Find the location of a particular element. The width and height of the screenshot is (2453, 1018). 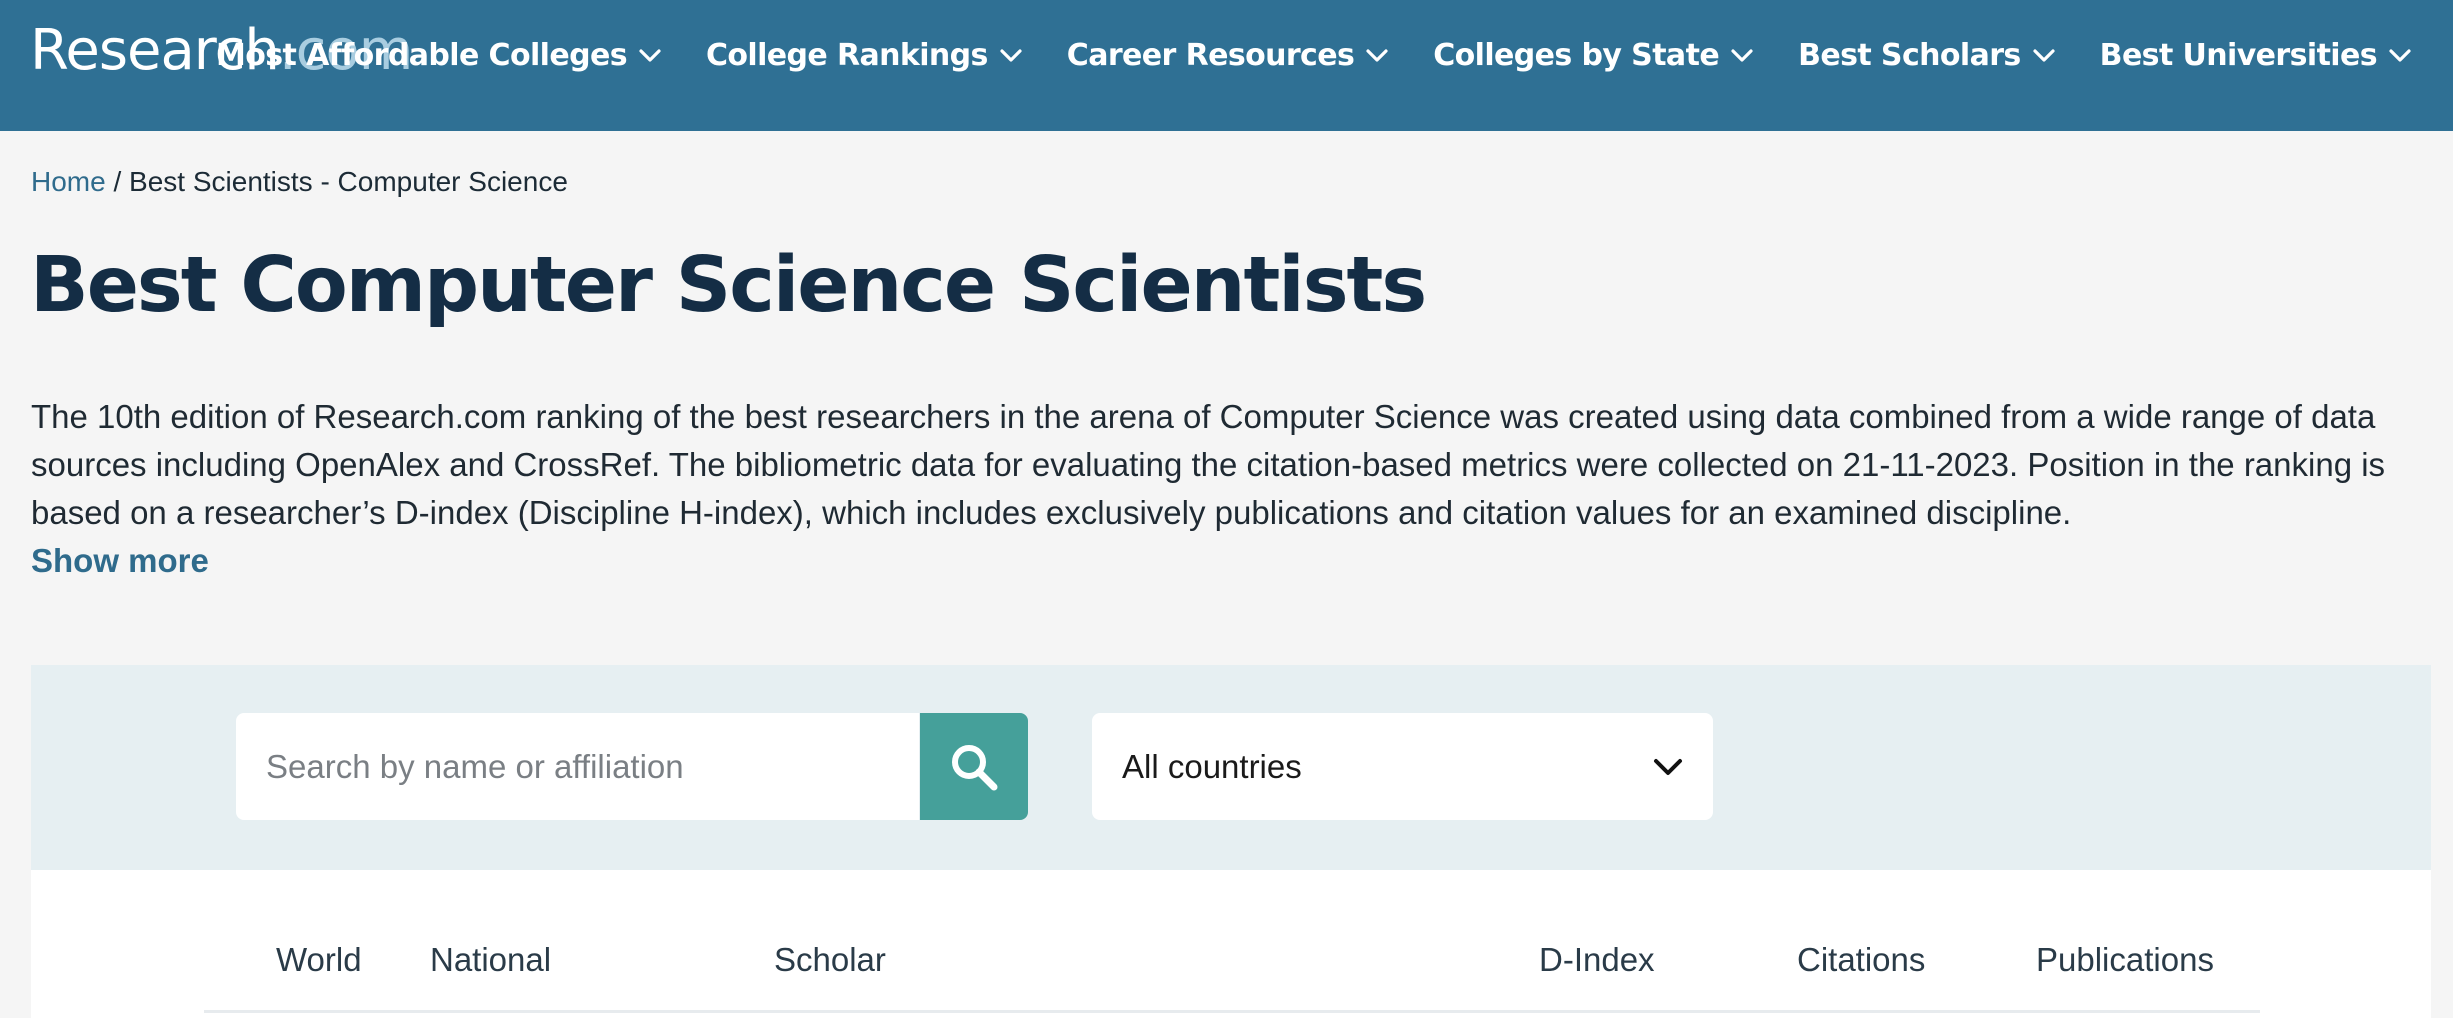

page-title: Best Computer Science Scientists is located at coordinates (728, 285).